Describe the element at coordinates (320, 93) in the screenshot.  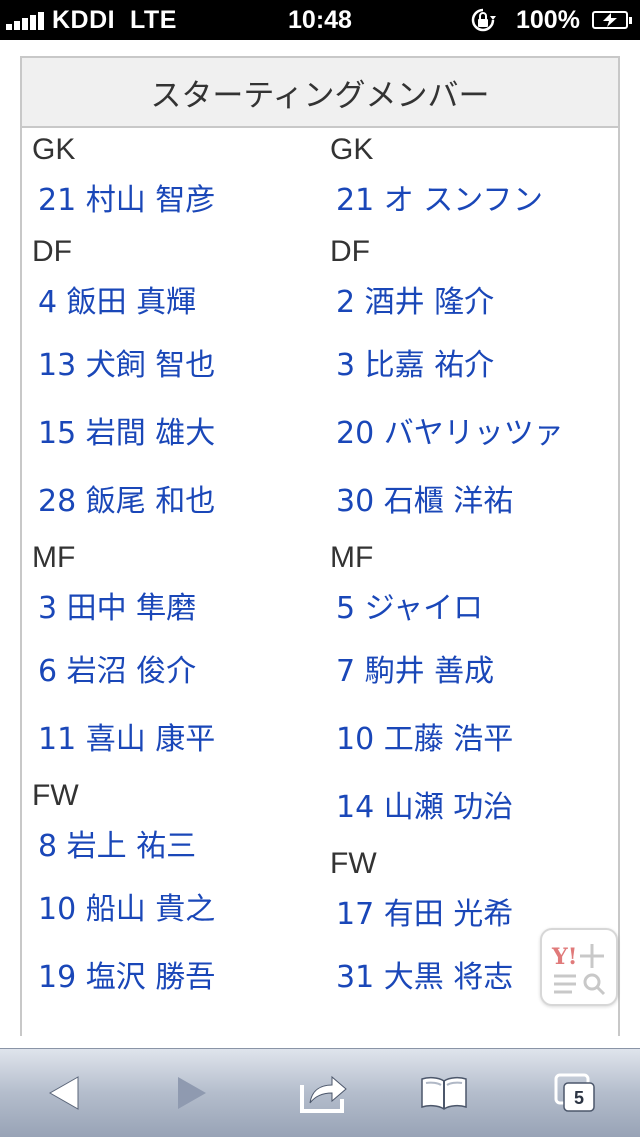
I see `table-title: スターティングメンバー` at that location.